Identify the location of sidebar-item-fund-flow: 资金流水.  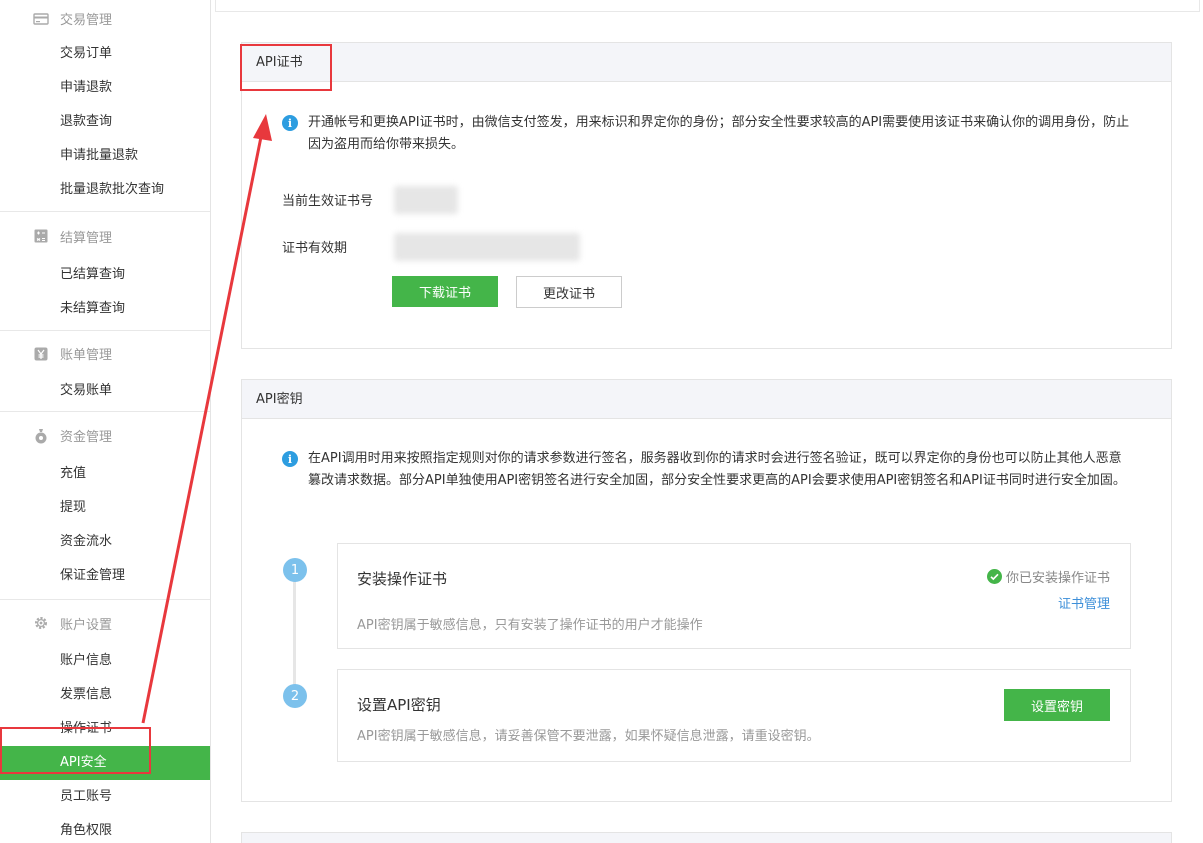
(105, 542).